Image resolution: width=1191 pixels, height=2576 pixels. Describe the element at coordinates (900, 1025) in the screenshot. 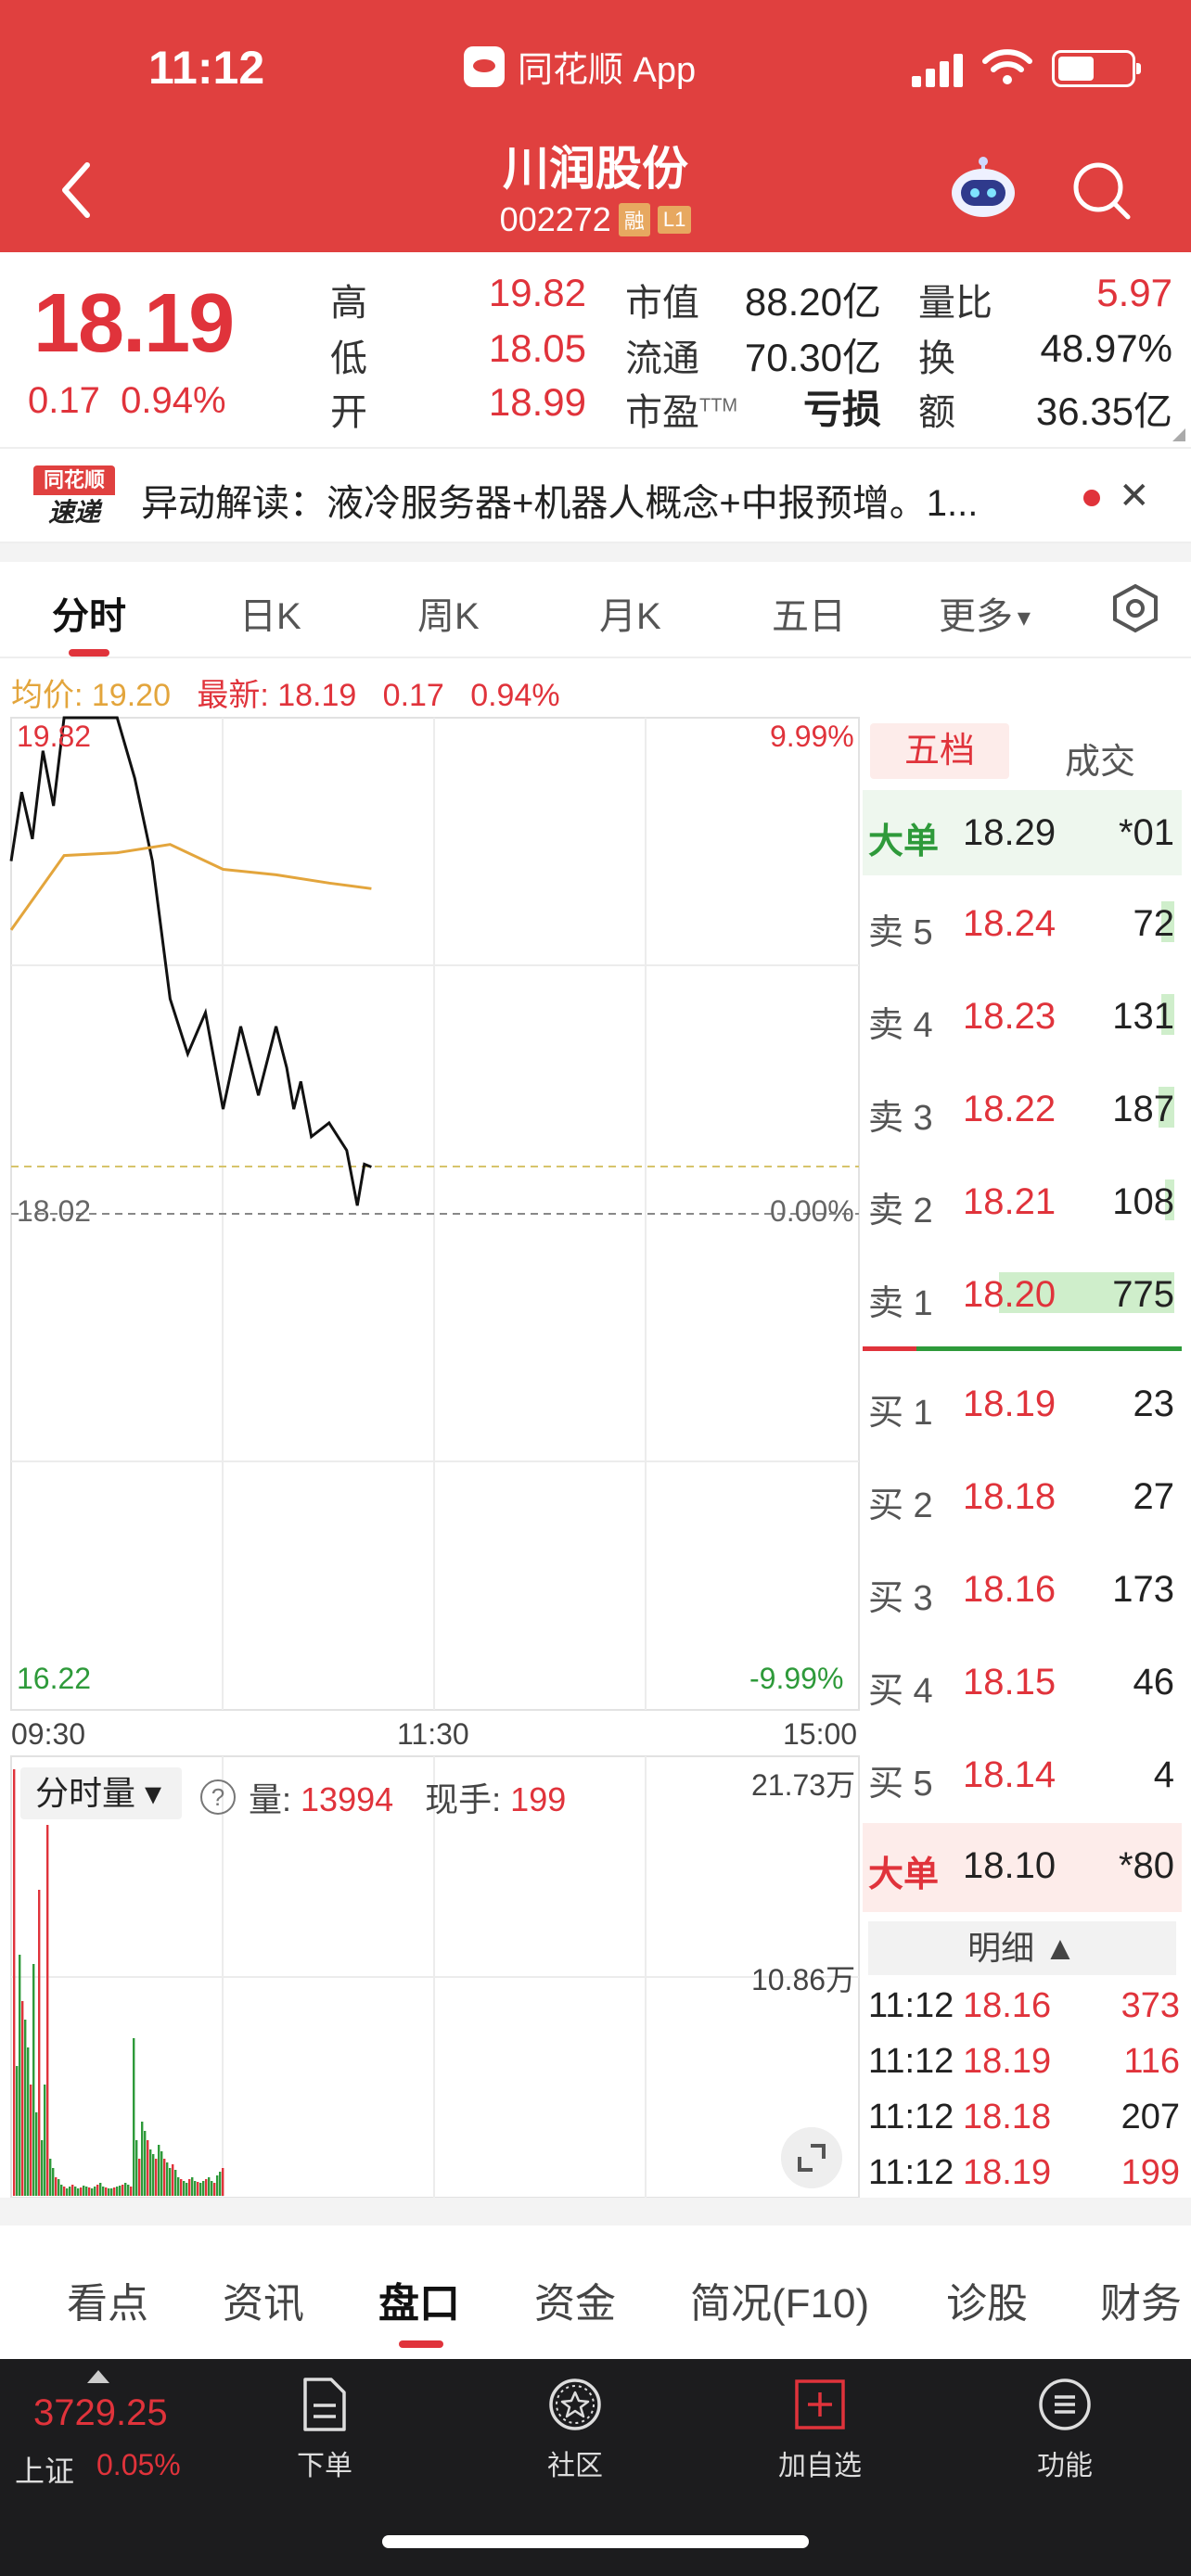

I see `ask-label: 卖 4` at that location.